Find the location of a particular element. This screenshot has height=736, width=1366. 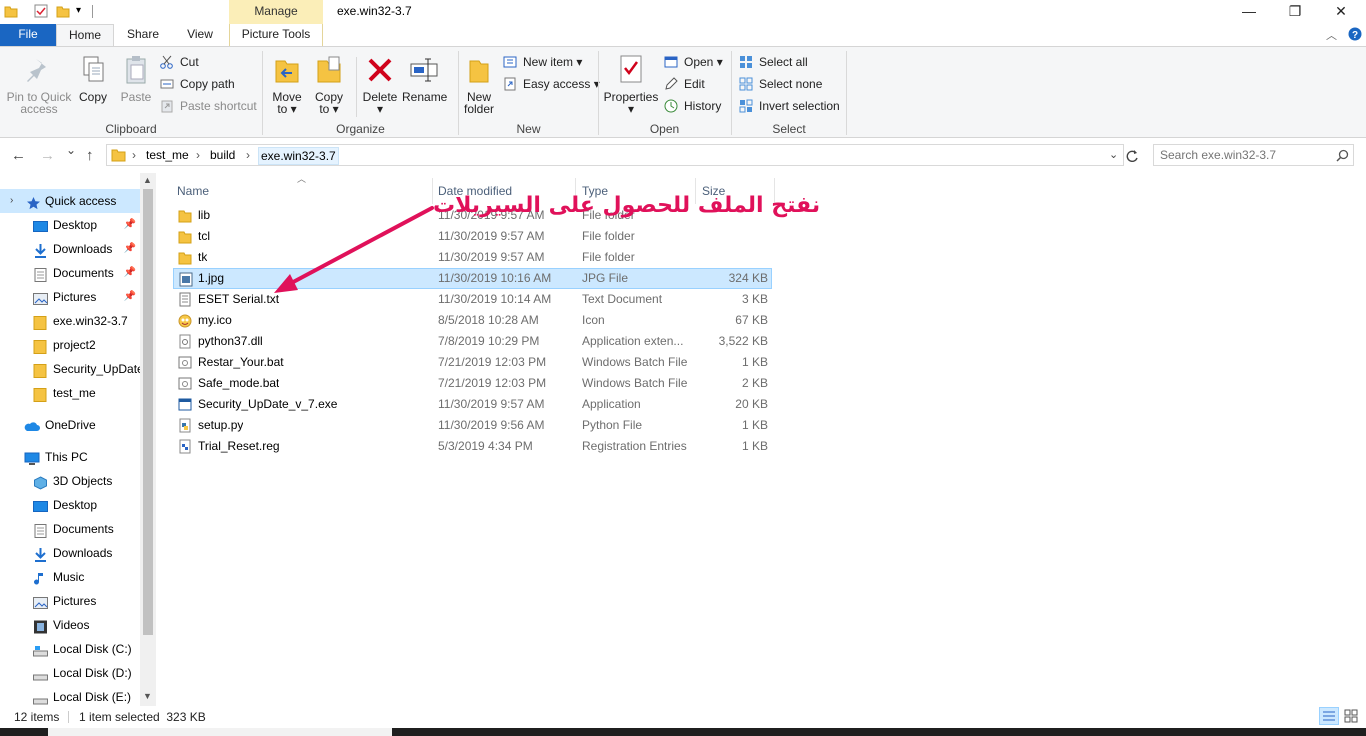

nav-item-downloads: Downloads 📌 is located at coordinates (70, 249).